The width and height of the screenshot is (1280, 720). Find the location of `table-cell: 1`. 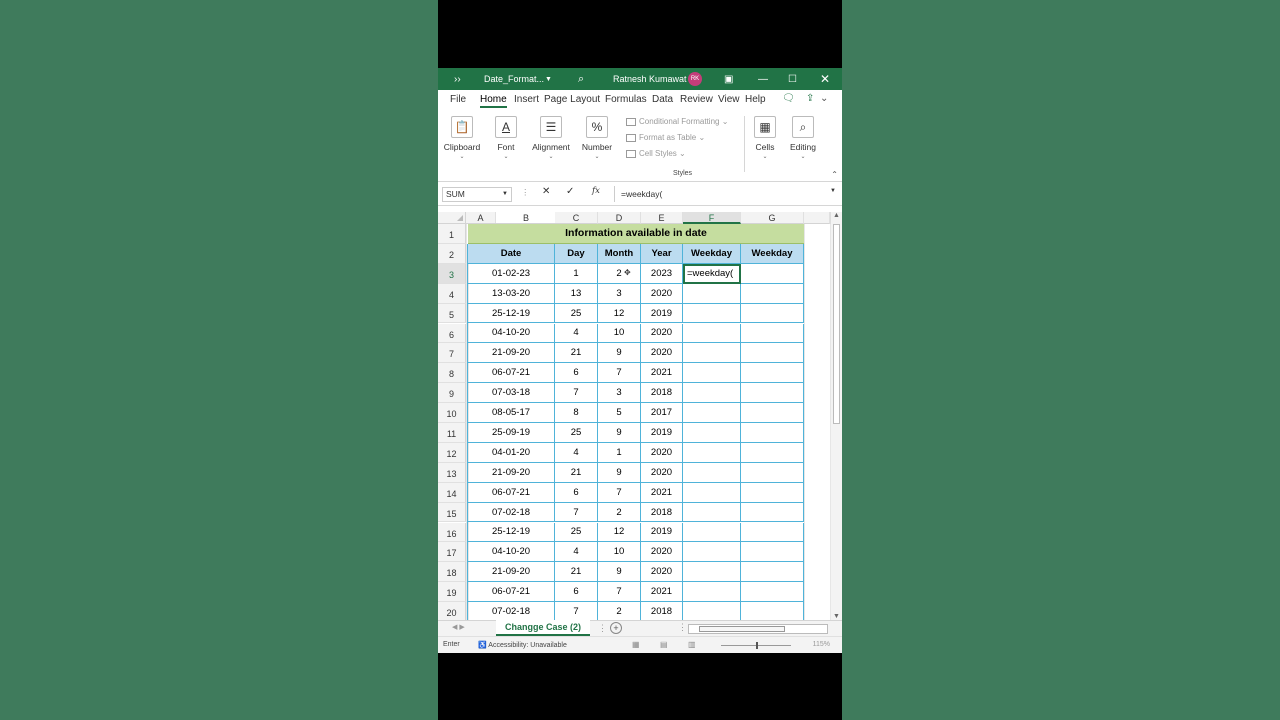

table-cell: 1 is located at coordinates (576, 273).